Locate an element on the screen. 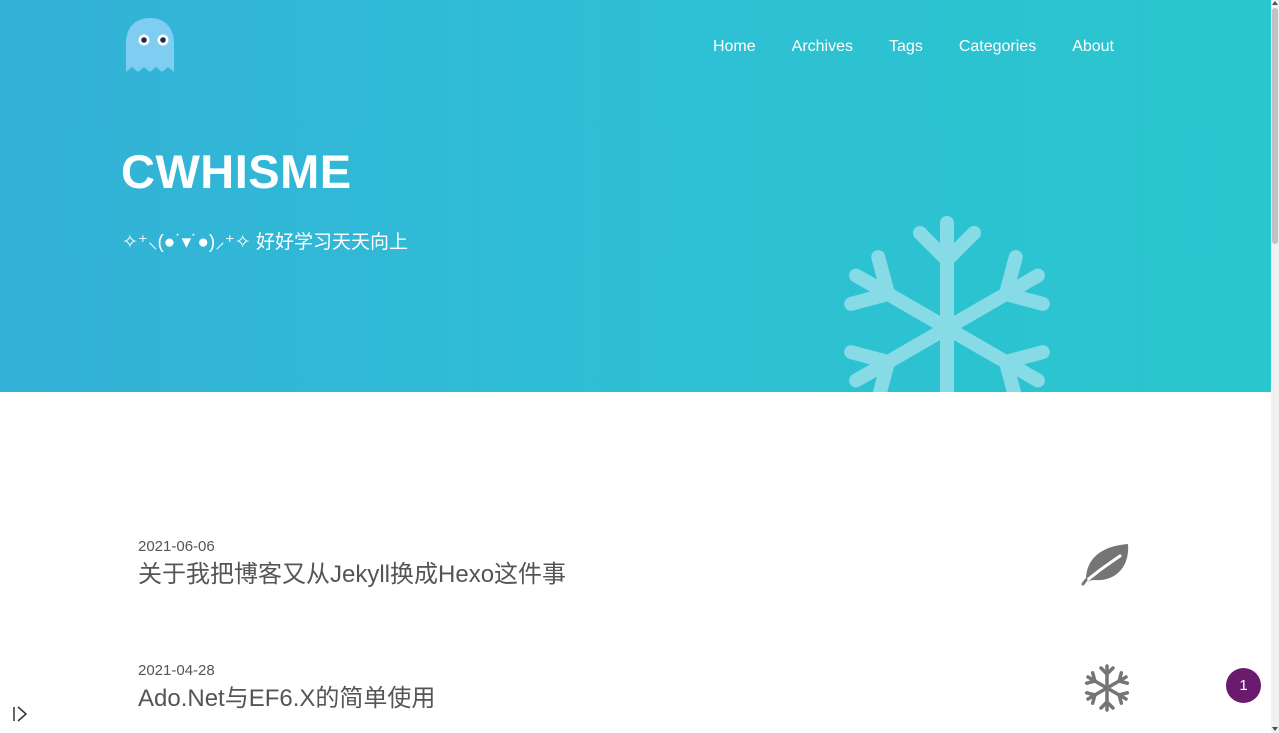 The image size is (1279, 733). leaf-icon is located at coordinates (1105, 565).